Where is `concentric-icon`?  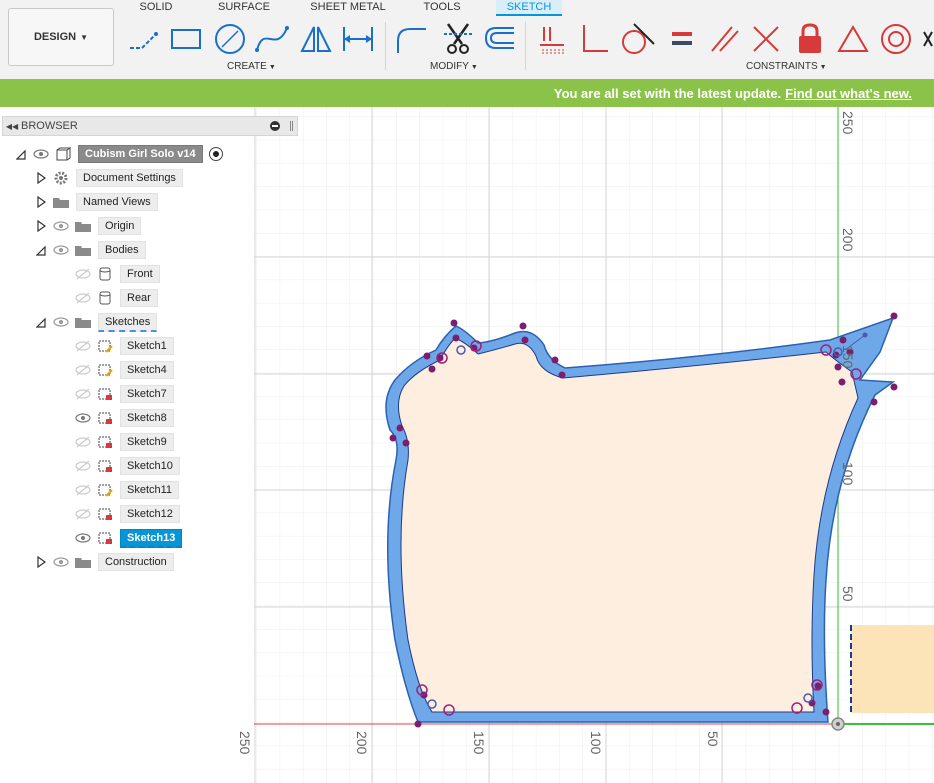
concentric-icon is located at coordinates (896, 39).